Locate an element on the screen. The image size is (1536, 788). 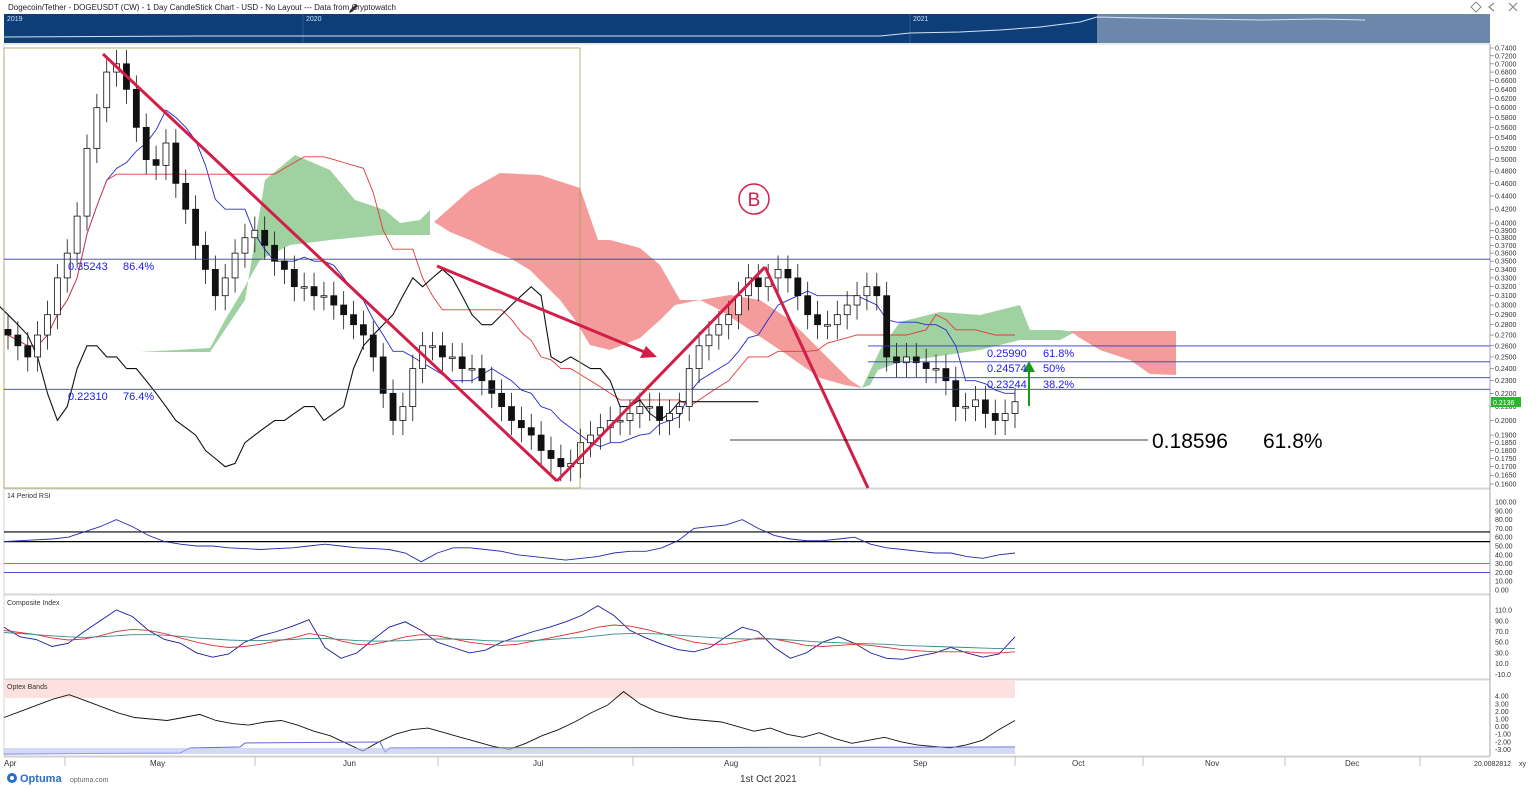
price-tick-label: 0.3500 is located at coordinates (1506, 262).